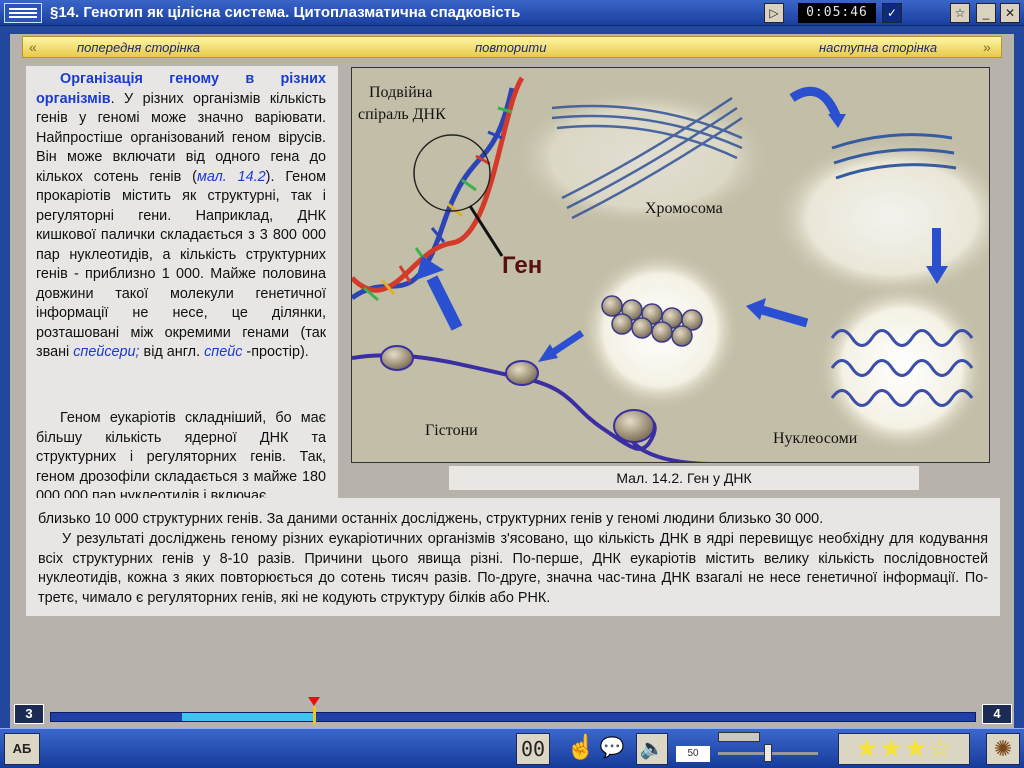 This screenshot has height=768, width=1024. I want to click on repeat-link: повторити, so click(510, 47).